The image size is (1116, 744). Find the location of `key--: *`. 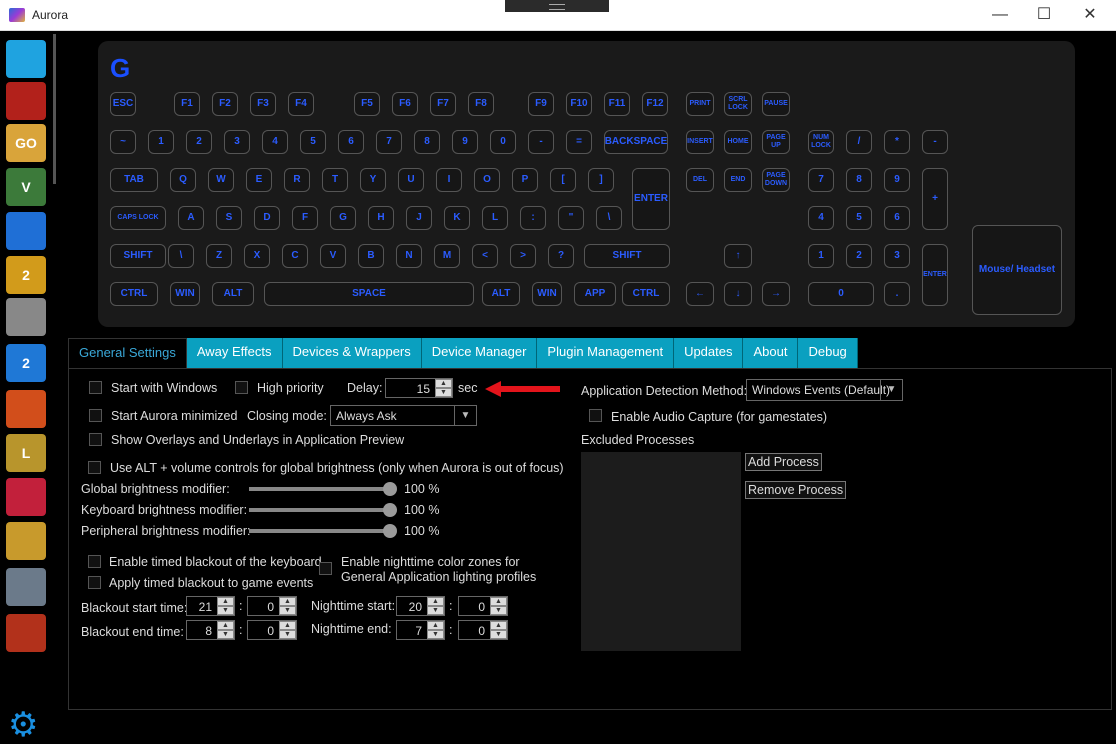

key--: * is located at coordinates (897, 142).